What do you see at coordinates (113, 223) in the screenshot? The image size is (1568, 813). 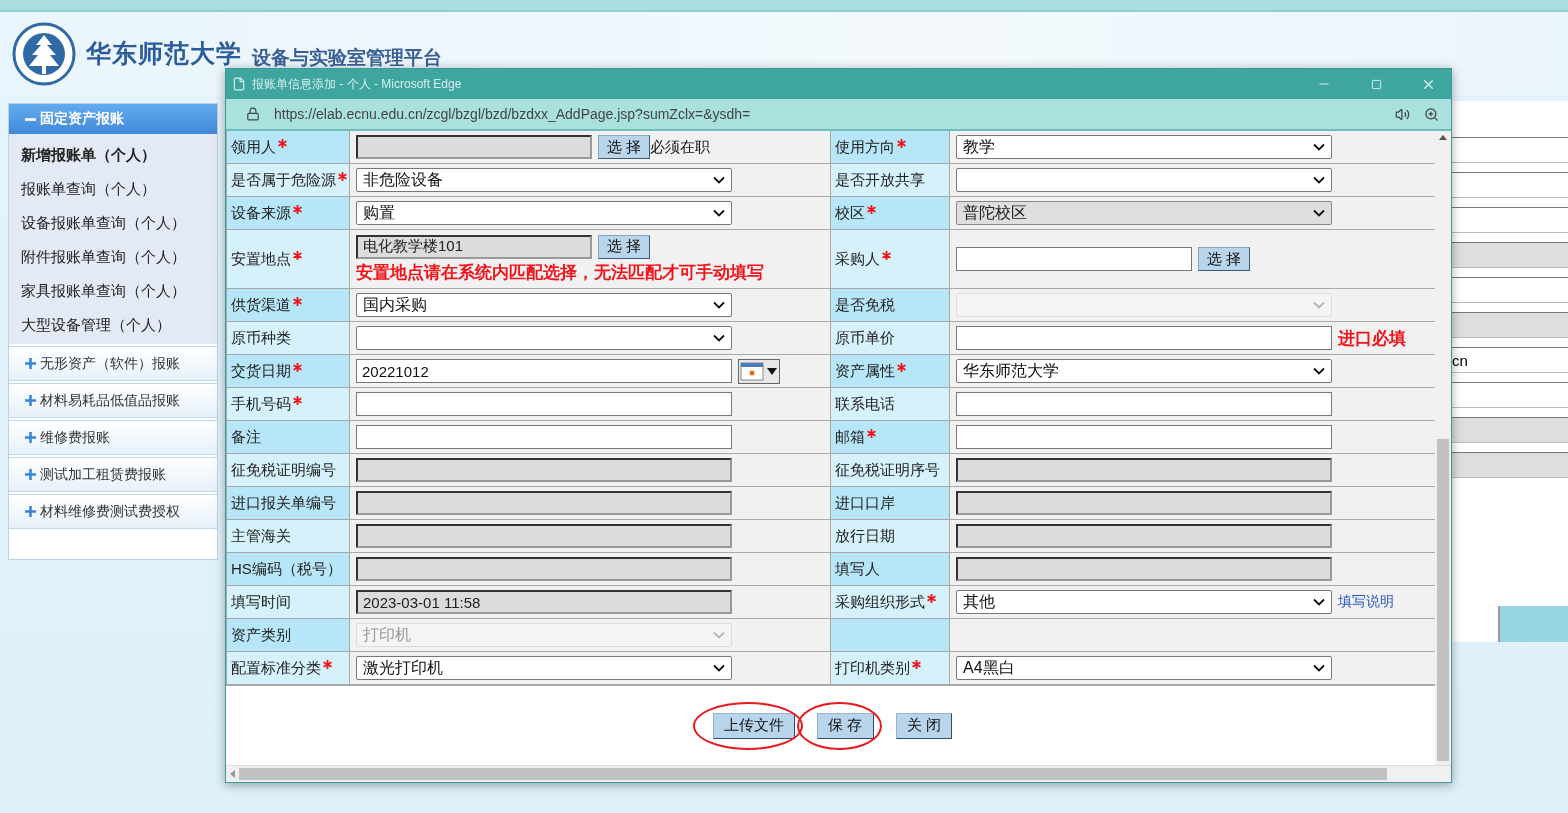 I see `menu-item: 设备报账单查询（个人）` at bounding box center [113, 223].